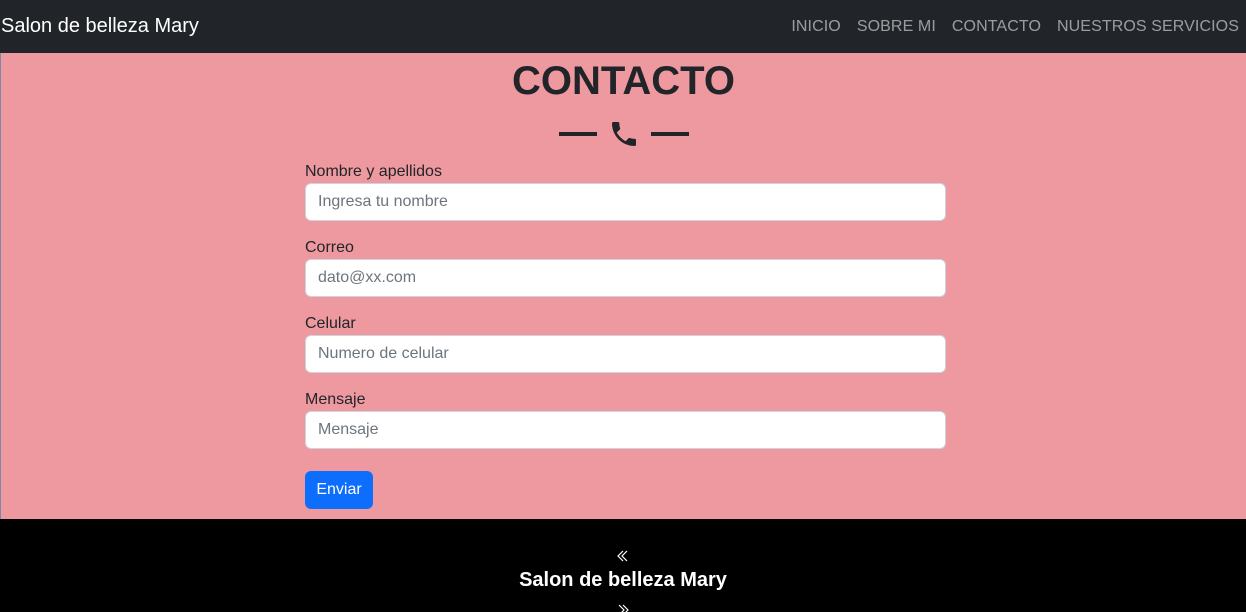 Image resolution: width=1246 pixels, height=612 pixels. Describe the element at coordinates (896, 27) in the screenshot. I see `nav-link-sobre-mi: SOBRE MI` at that location.